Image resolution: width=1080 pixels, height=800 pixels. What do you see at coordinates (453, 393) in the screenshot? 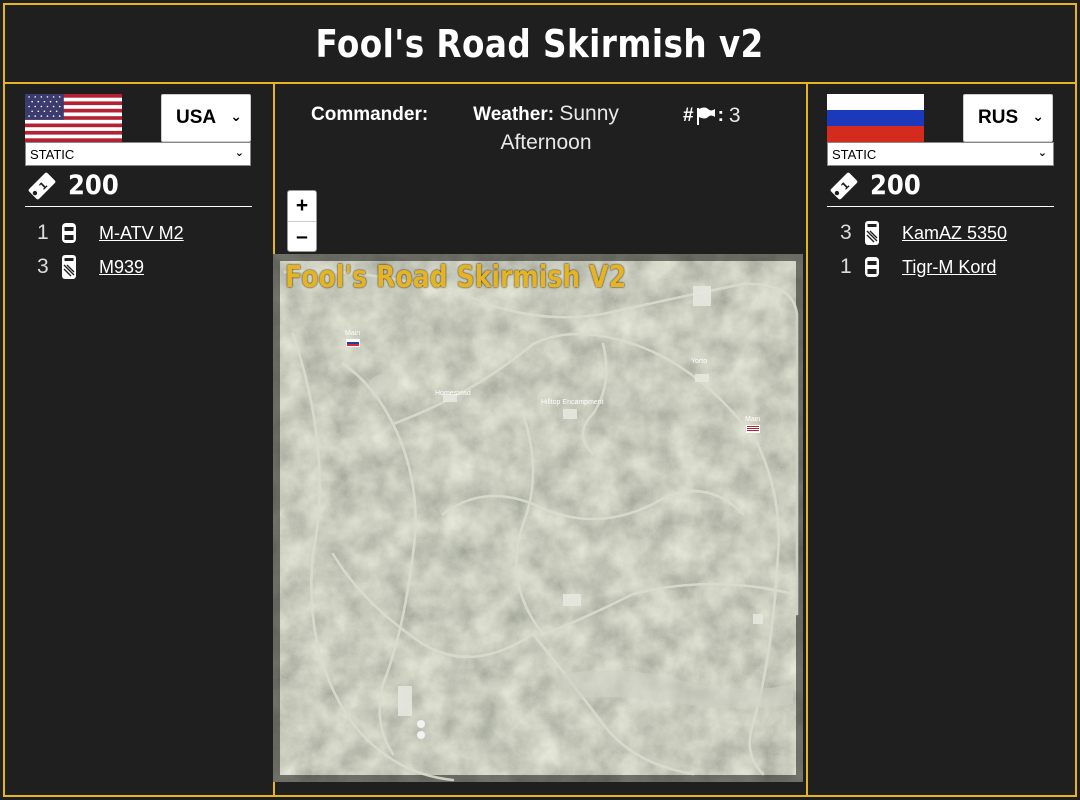
I see `town-label: Homestead` at bounding box center [453, 393].